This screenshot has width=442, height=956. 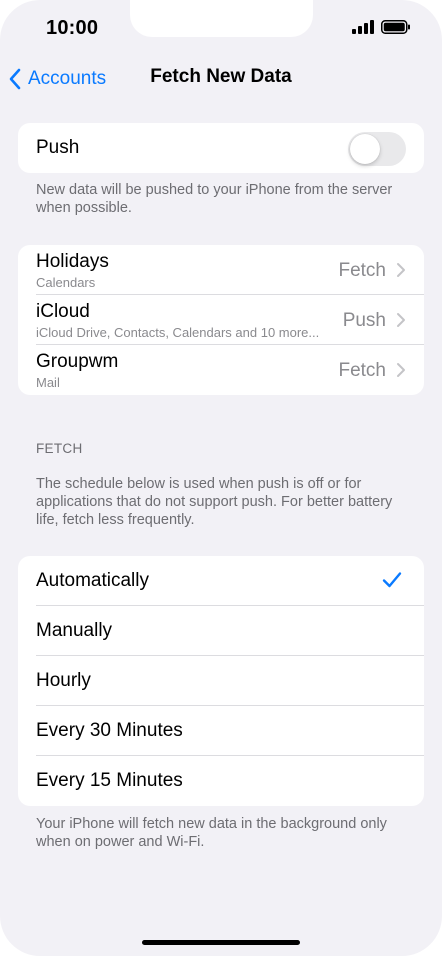 I want to click on status-icons, so click(x=381, y=27).